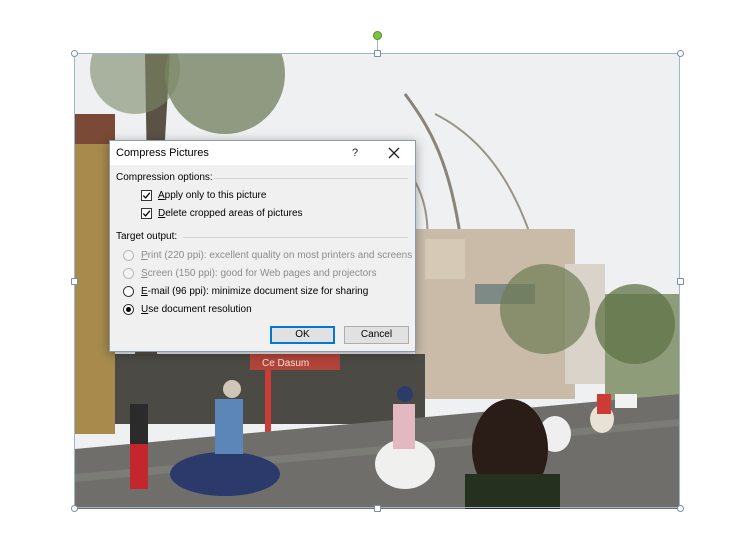 The width and height of the screenshot is (750, 559). Describe the element at coordinates (164, 177) in the screenshot. I see `compression-options-label: Compression options:` at that location.